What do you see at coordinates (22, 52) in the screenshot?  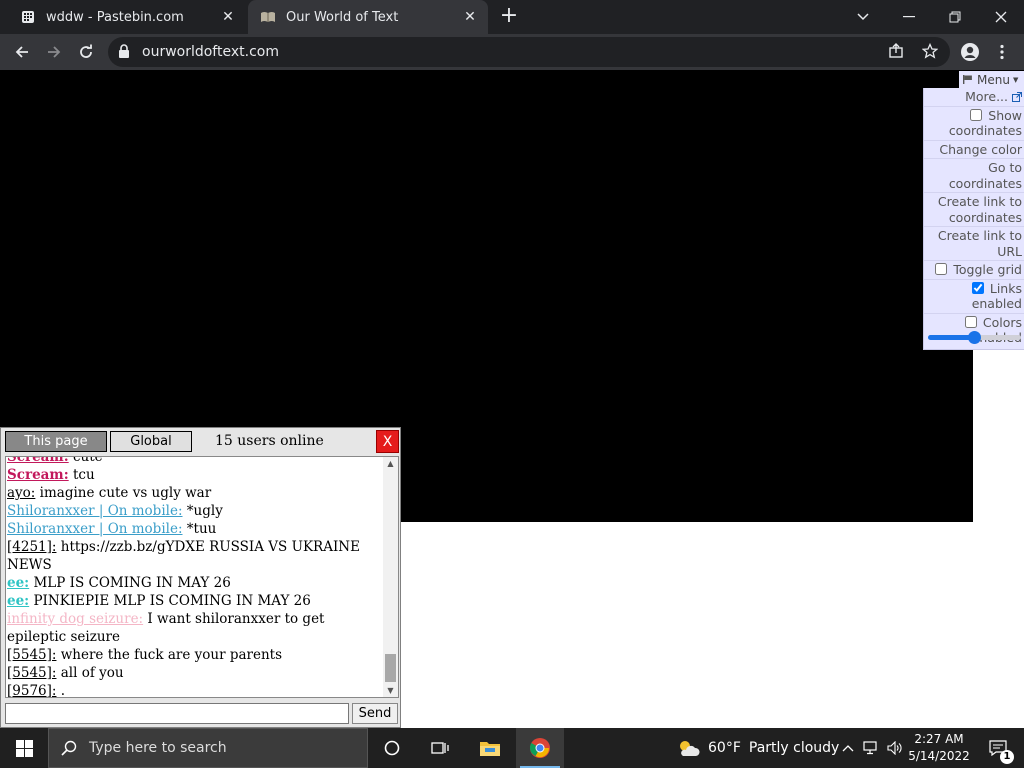 I see `back-arrow-icon` at bounding box center [22, 52].